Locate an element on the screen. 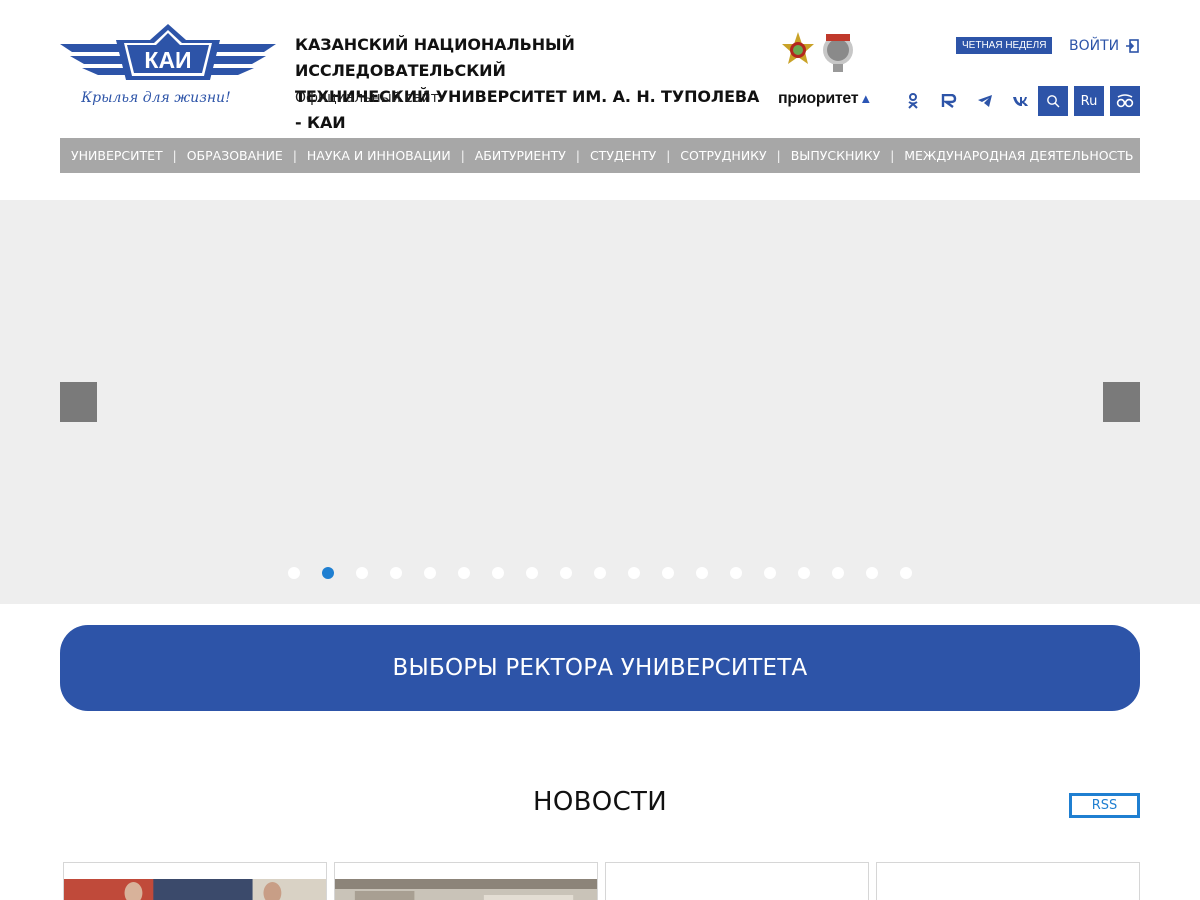  rector-election-label: ВЫБОРЫ РЕКТОРА УНИВЕРСИТЕТА is located at coordinates (600, 668).